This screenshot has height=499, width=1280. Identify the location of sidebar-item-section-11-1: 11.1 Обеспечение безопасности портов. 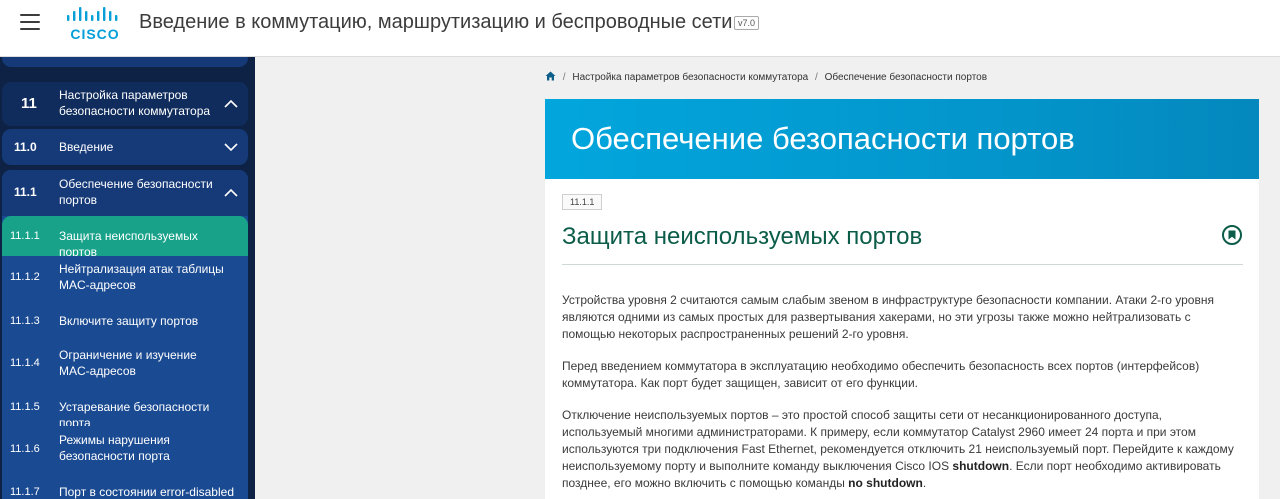
(125, 193).